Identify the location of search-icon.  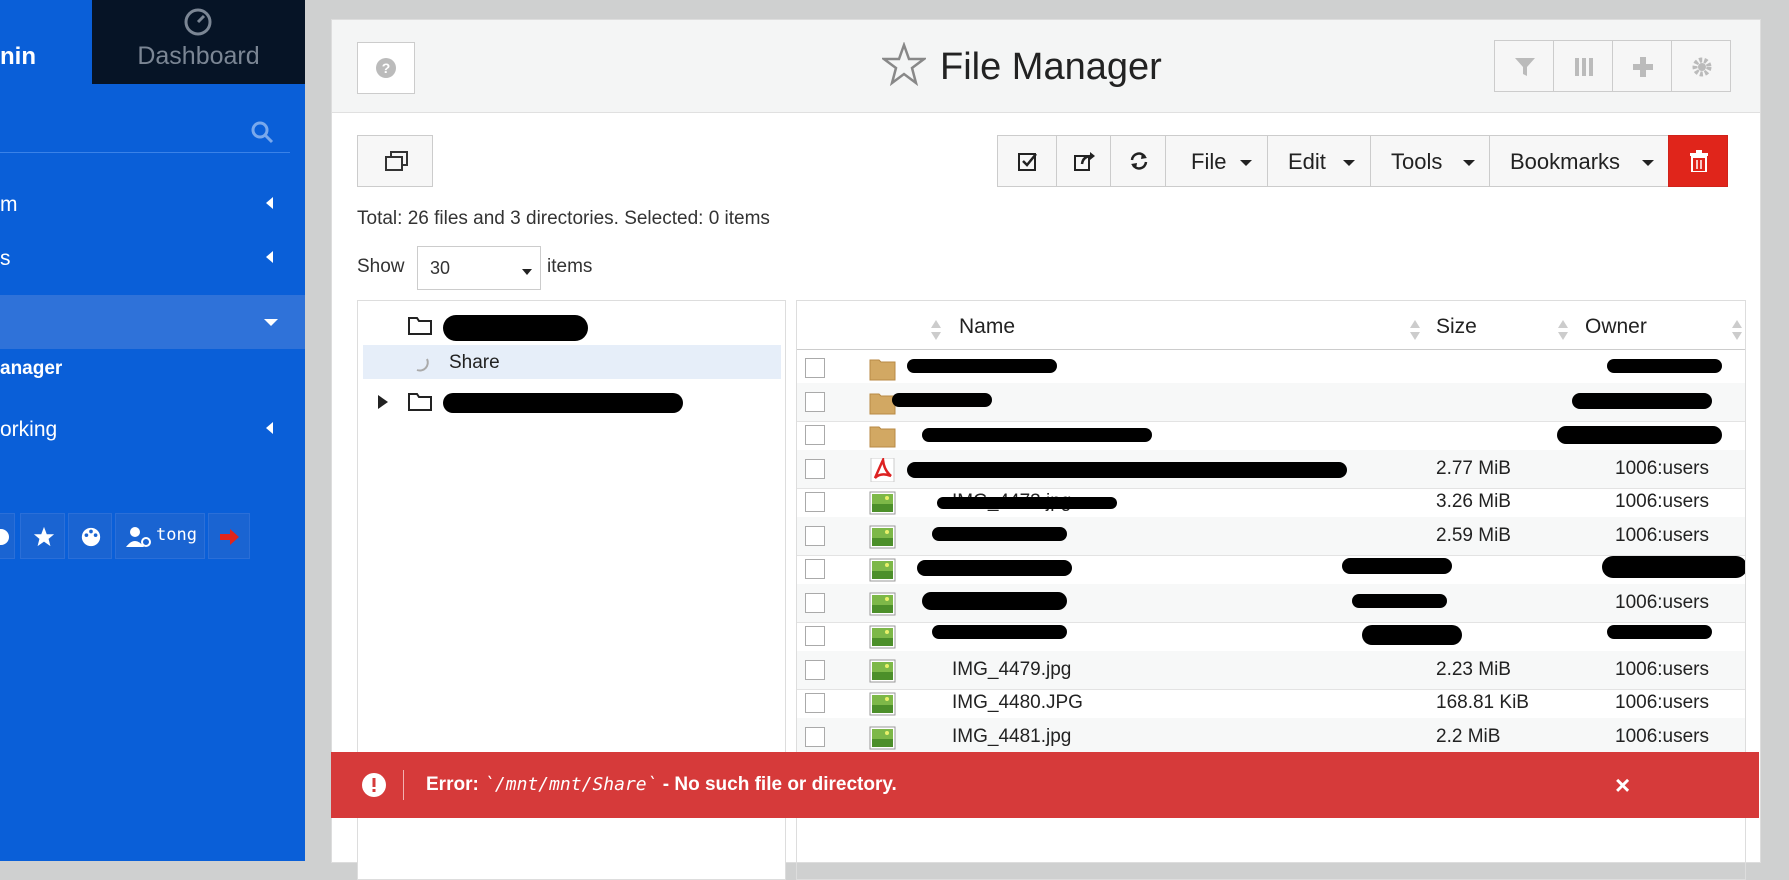
(262, 132).